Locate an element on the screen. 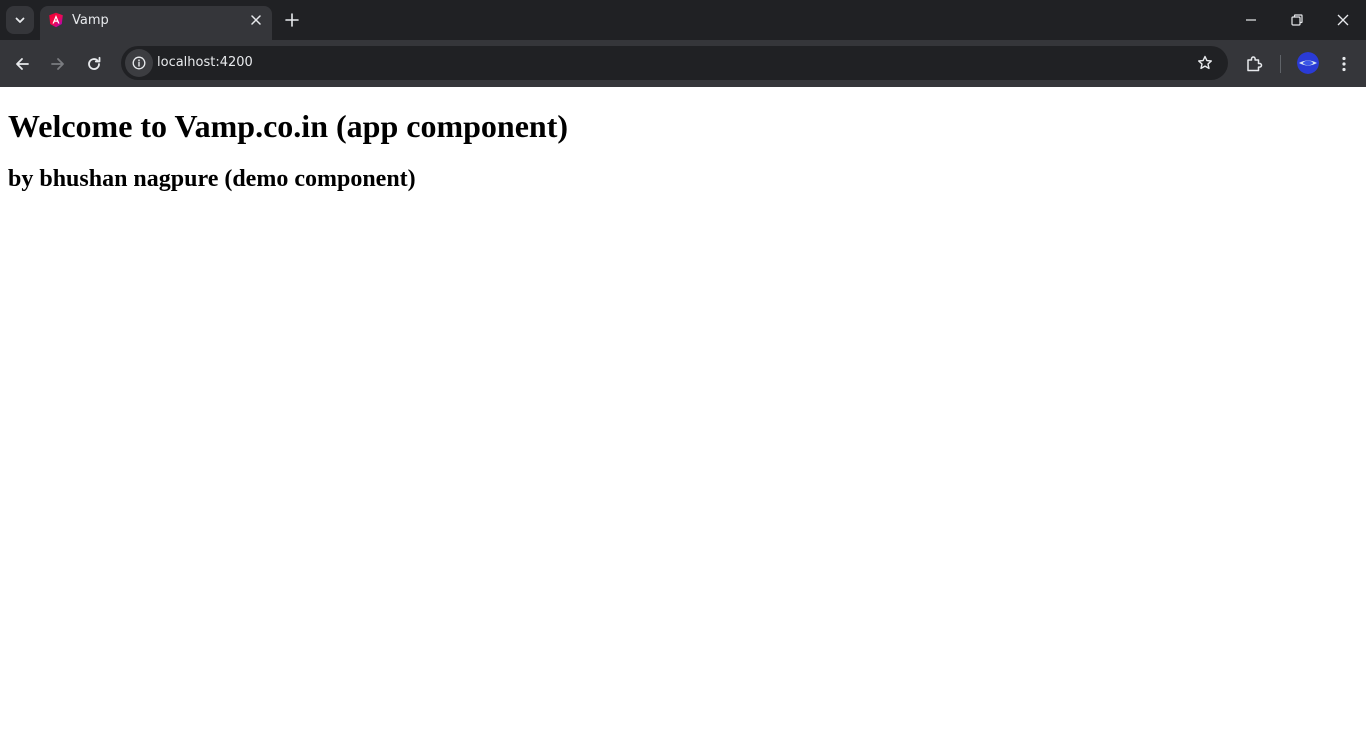  reload-icon is located at coordinates (94, 63).